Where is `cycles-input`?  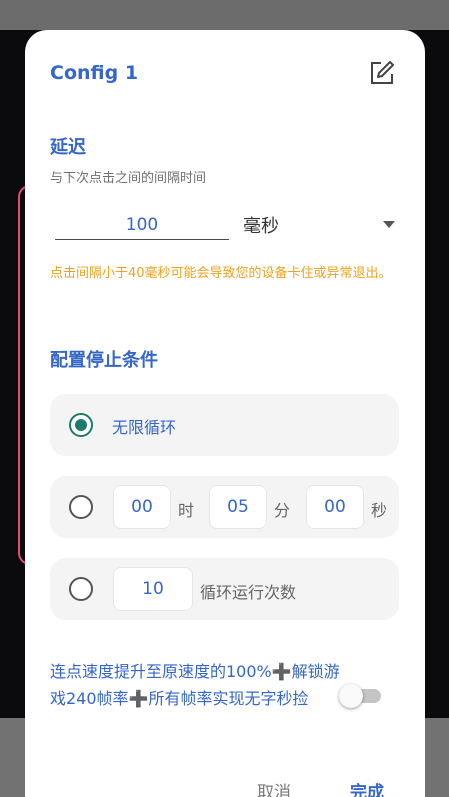
cycles-input is located at coordinates (153, 589).